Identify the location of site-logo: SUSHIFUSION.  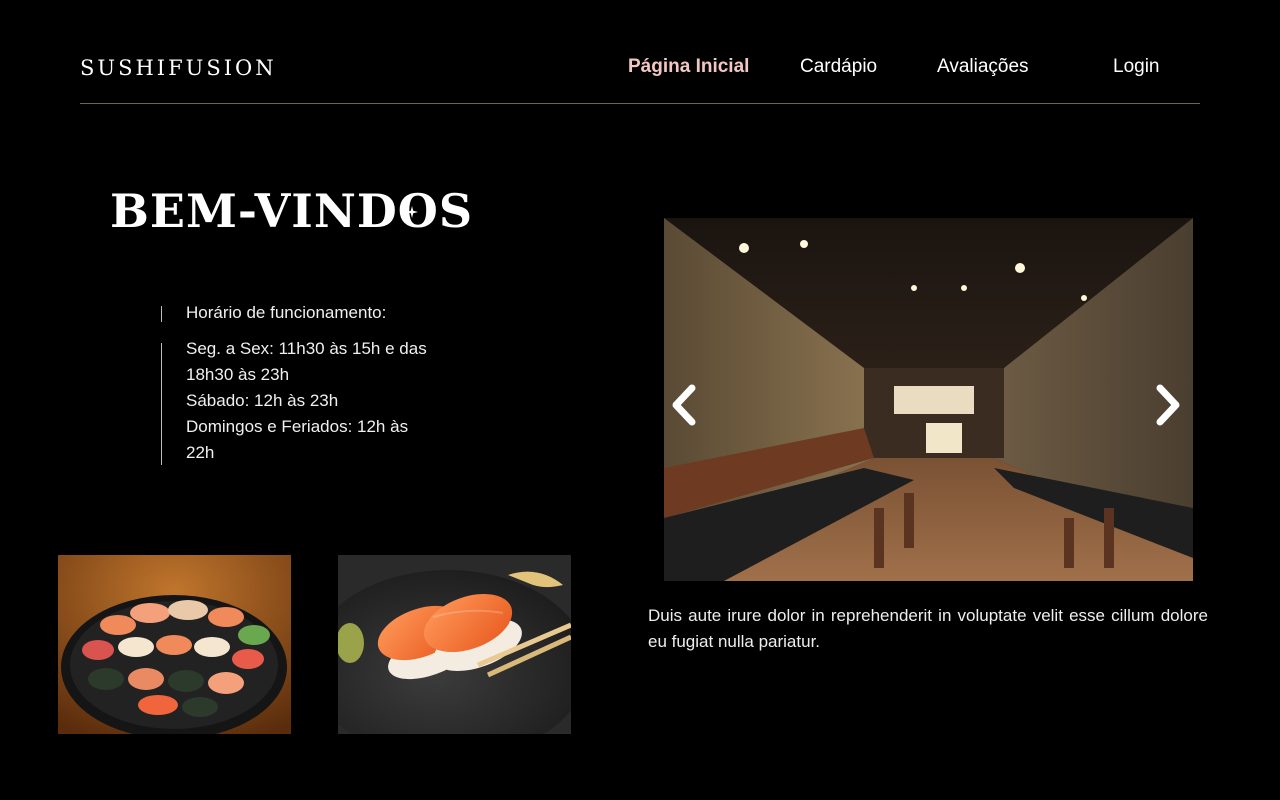
(178, 68).